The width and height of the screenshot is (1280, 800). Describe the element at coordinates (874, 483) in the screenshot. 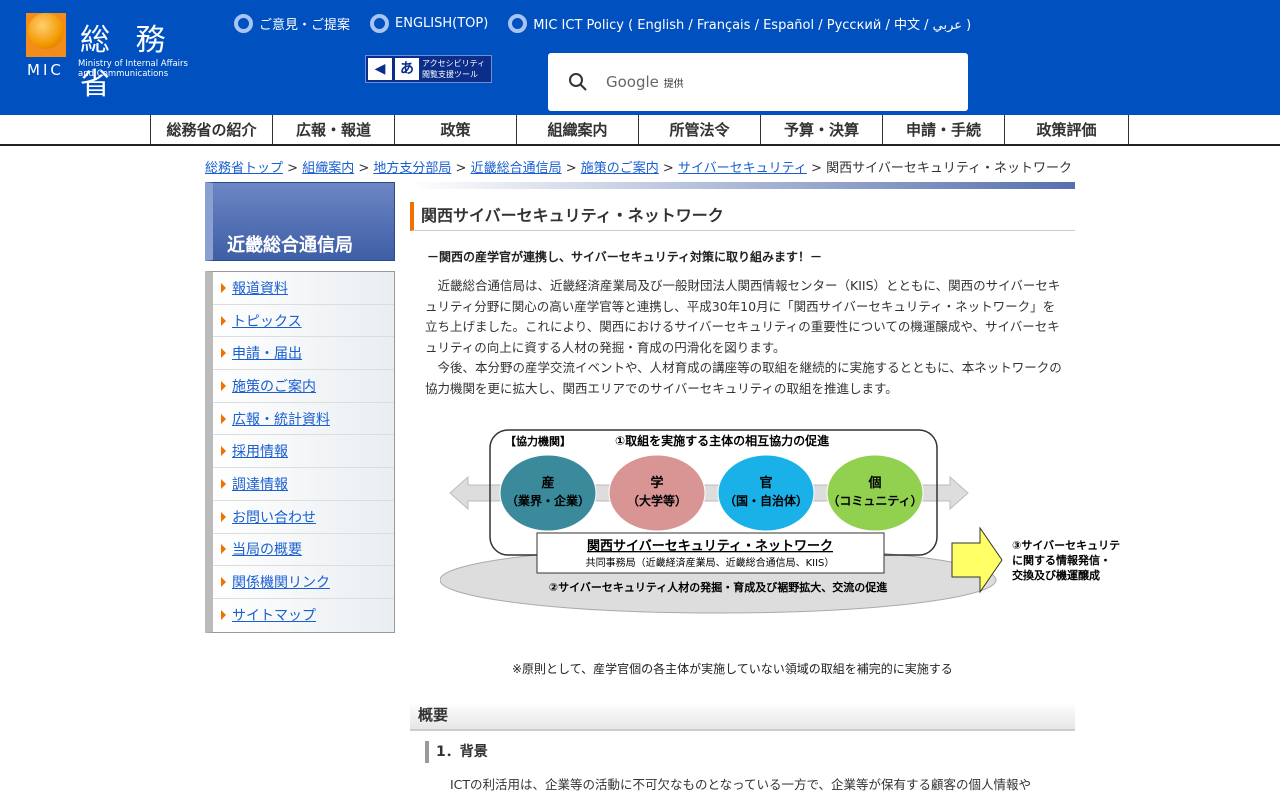

I see `partner-label: 個` at that location.